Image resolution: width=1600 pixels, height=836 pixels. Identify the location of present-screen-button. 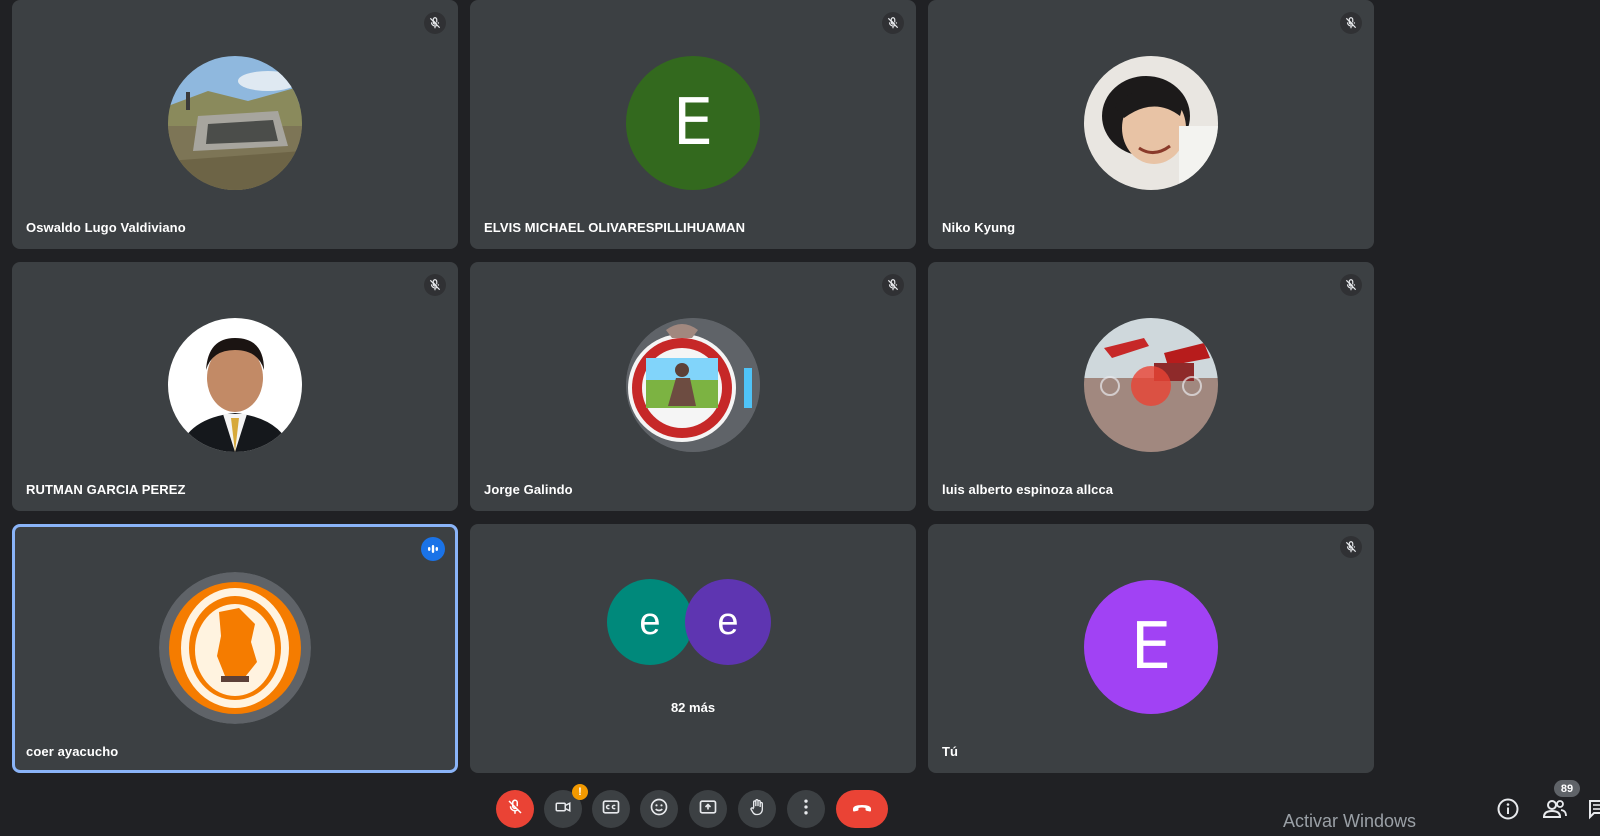
(708, 809).